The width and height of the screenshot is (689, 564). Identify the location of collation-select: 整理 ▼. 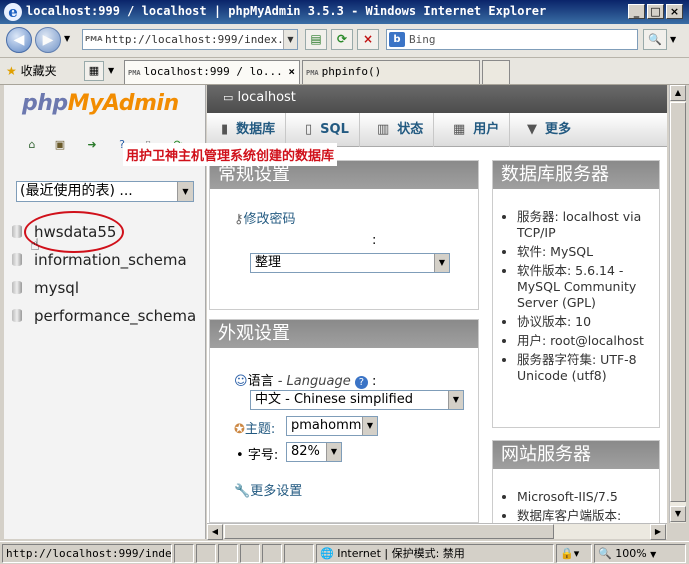
(350, 263).